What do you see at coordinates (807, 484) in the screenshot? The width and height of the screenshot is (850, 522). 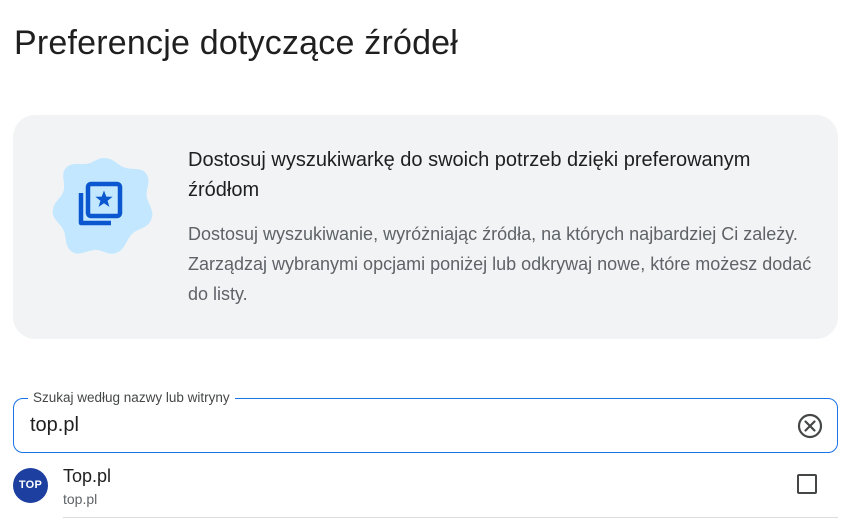 I see `select-source-checkbox` at bounding box center [807, 484].